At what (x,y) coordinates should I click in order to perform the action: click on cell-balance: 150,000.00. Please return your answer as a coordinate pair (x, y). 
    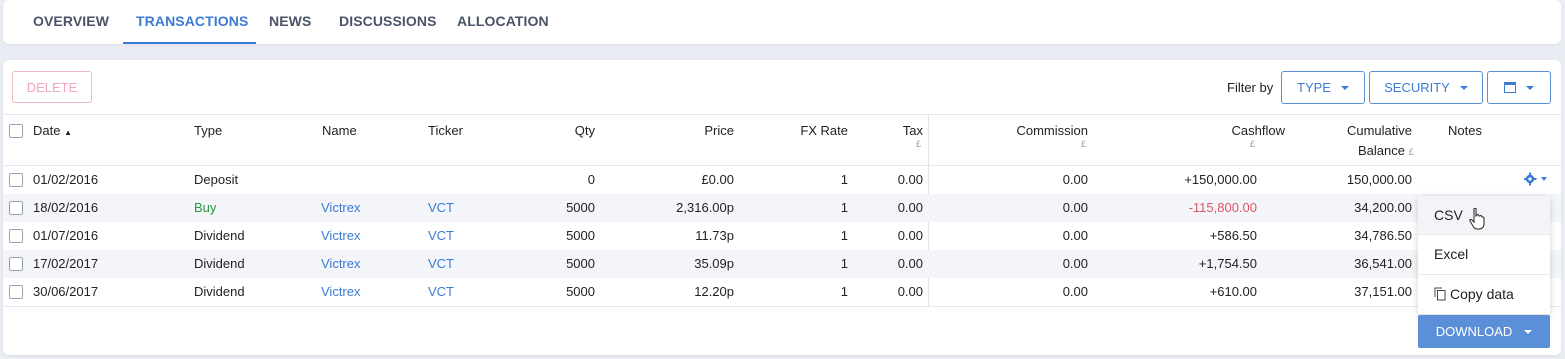
    Looking at the image, I should click on (1379, 179).